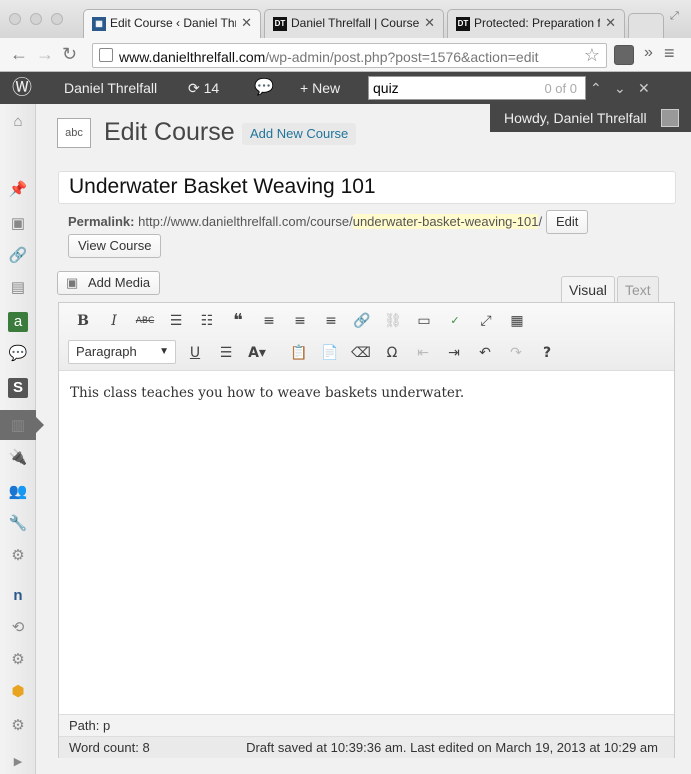 This screenshot has height=774, width=691. What do you see at coordinates (269, 321) in the screenshot?
I see `align-left-icon: ≡` at bounding box center [269, 321].